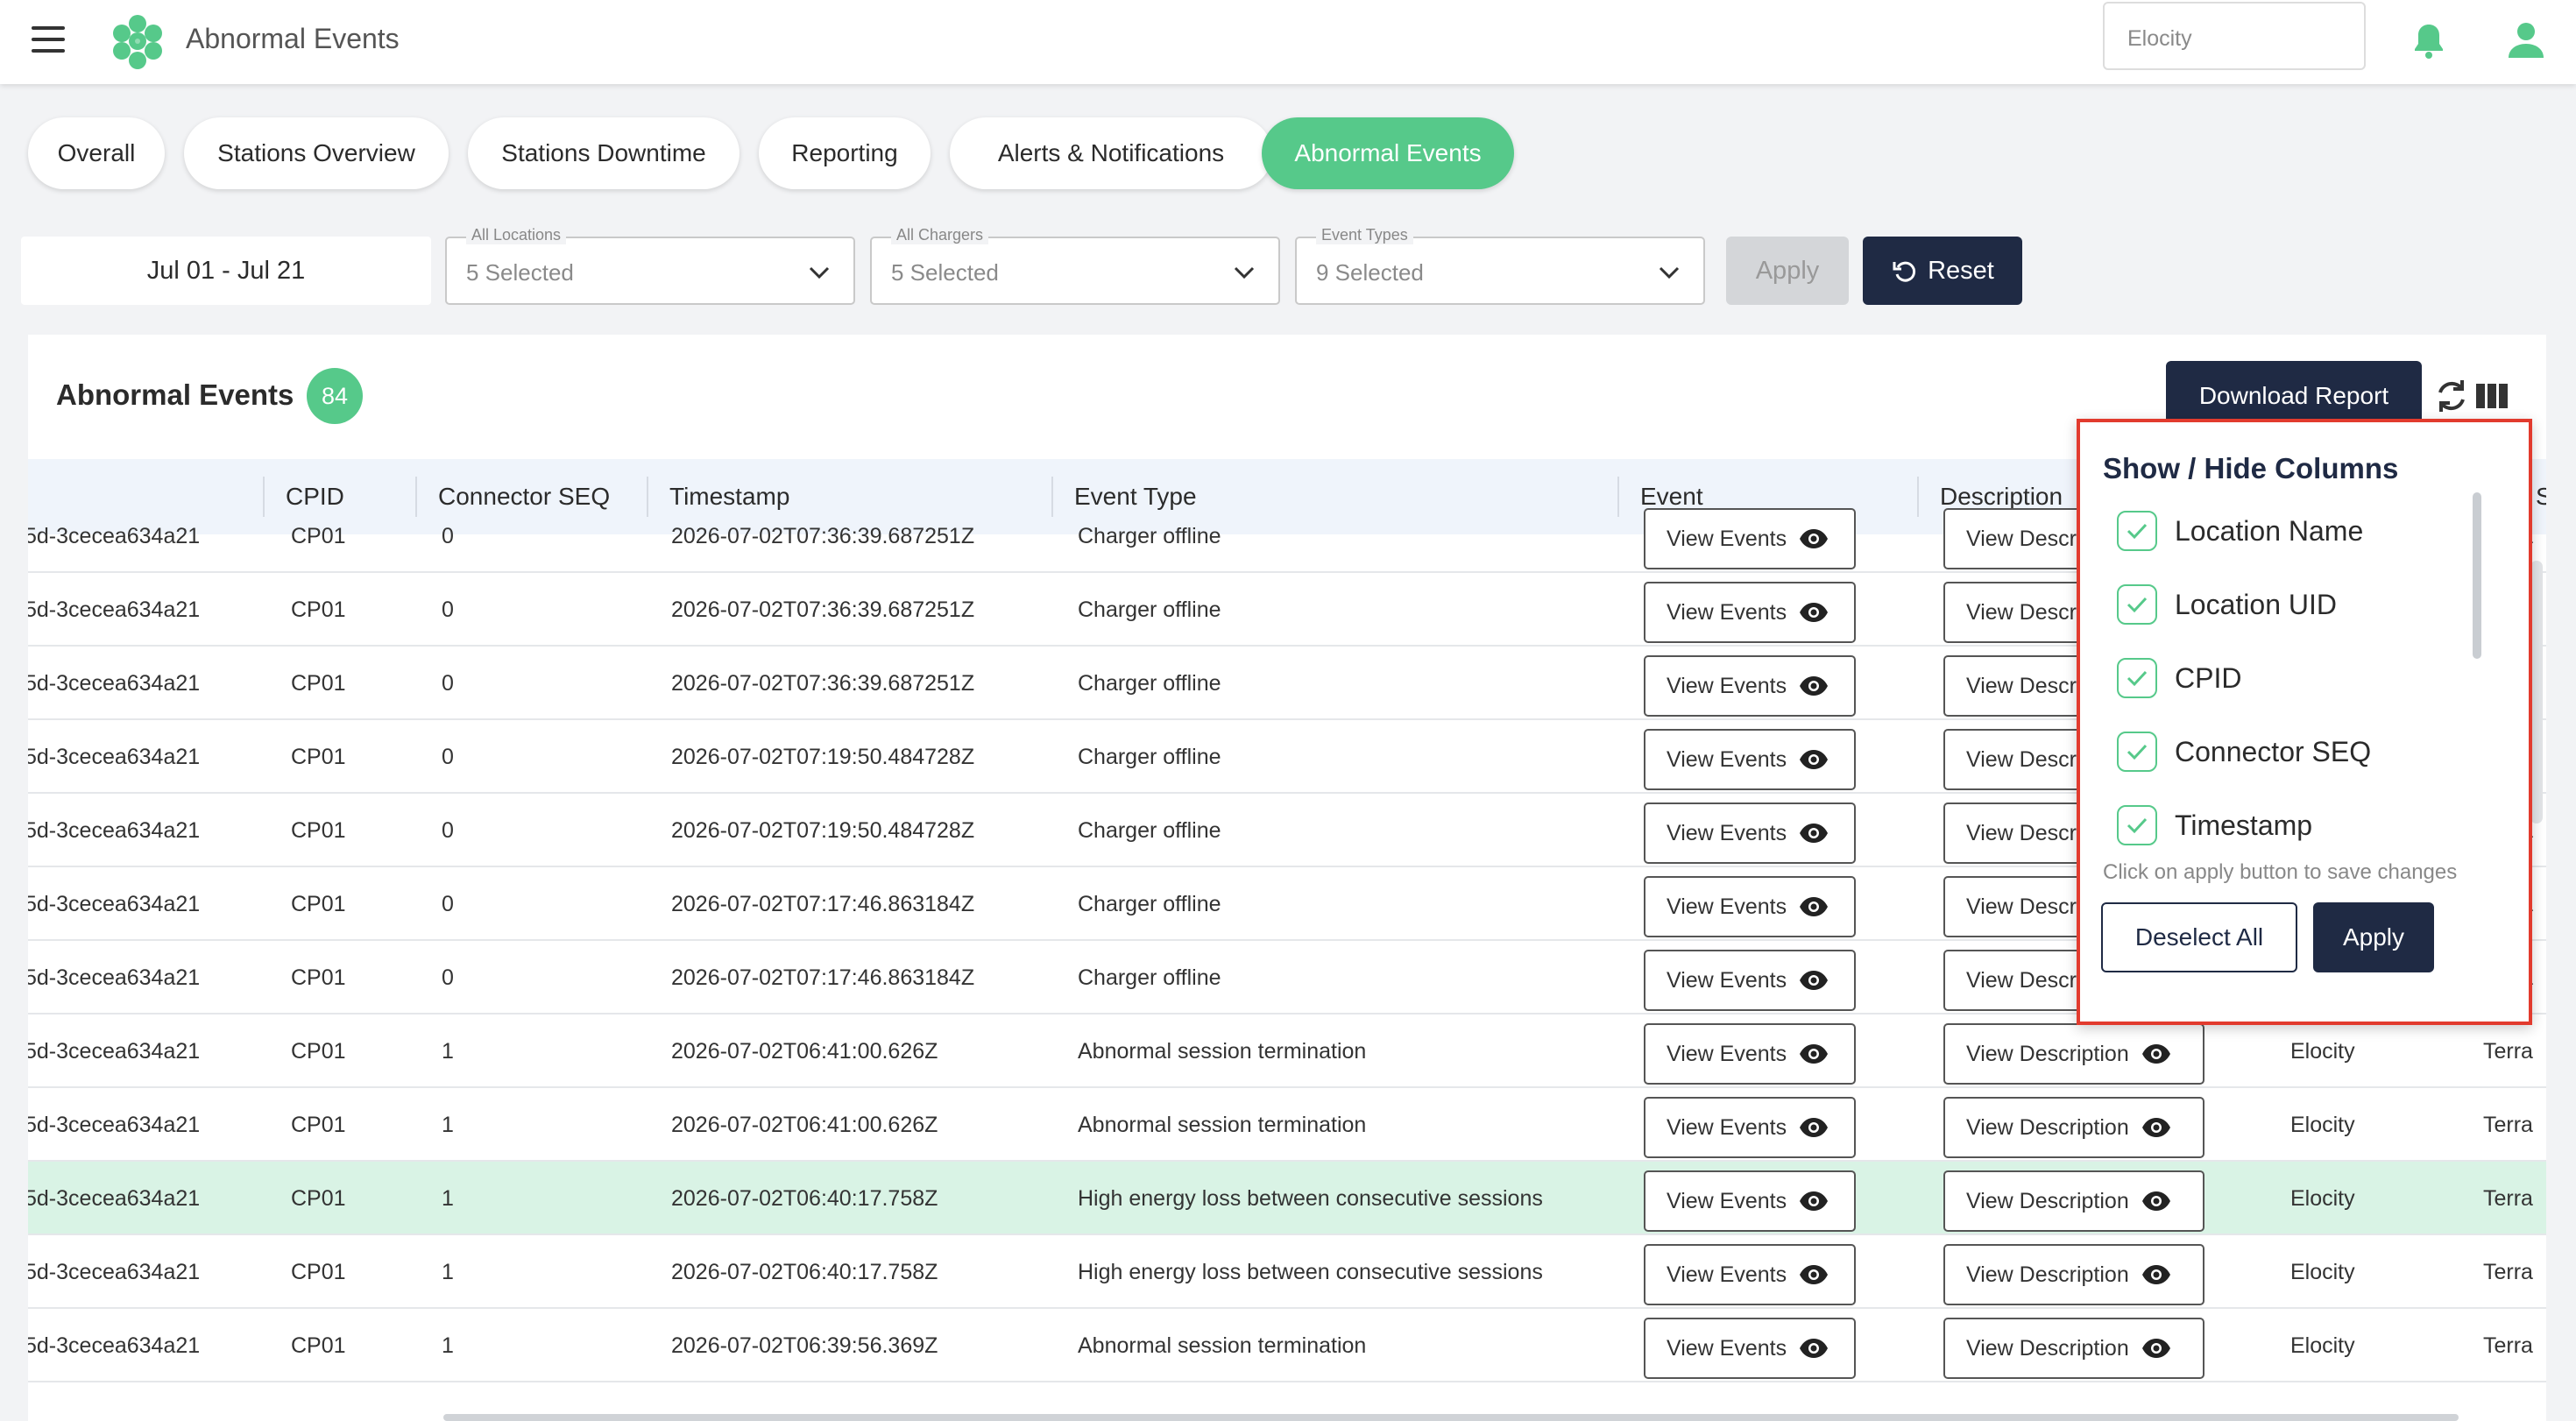 This screenshot has width=2576, height=1421. I want to click on hamburger-icon, so click(48, 39).